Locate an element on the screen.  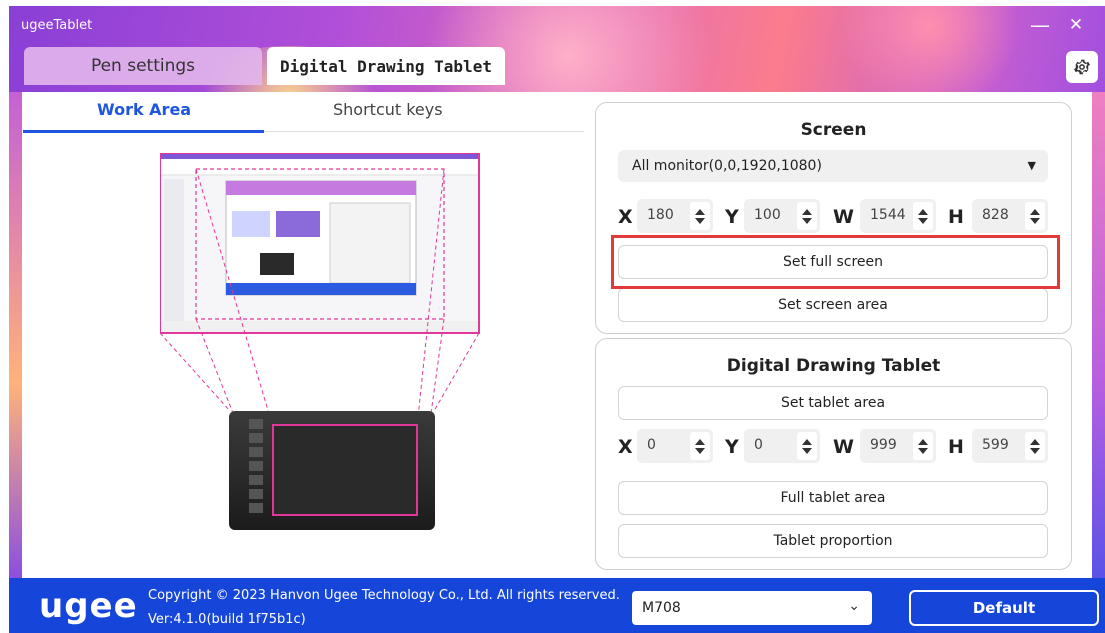
screen-x-label: X is located at coordinates (625, 217).